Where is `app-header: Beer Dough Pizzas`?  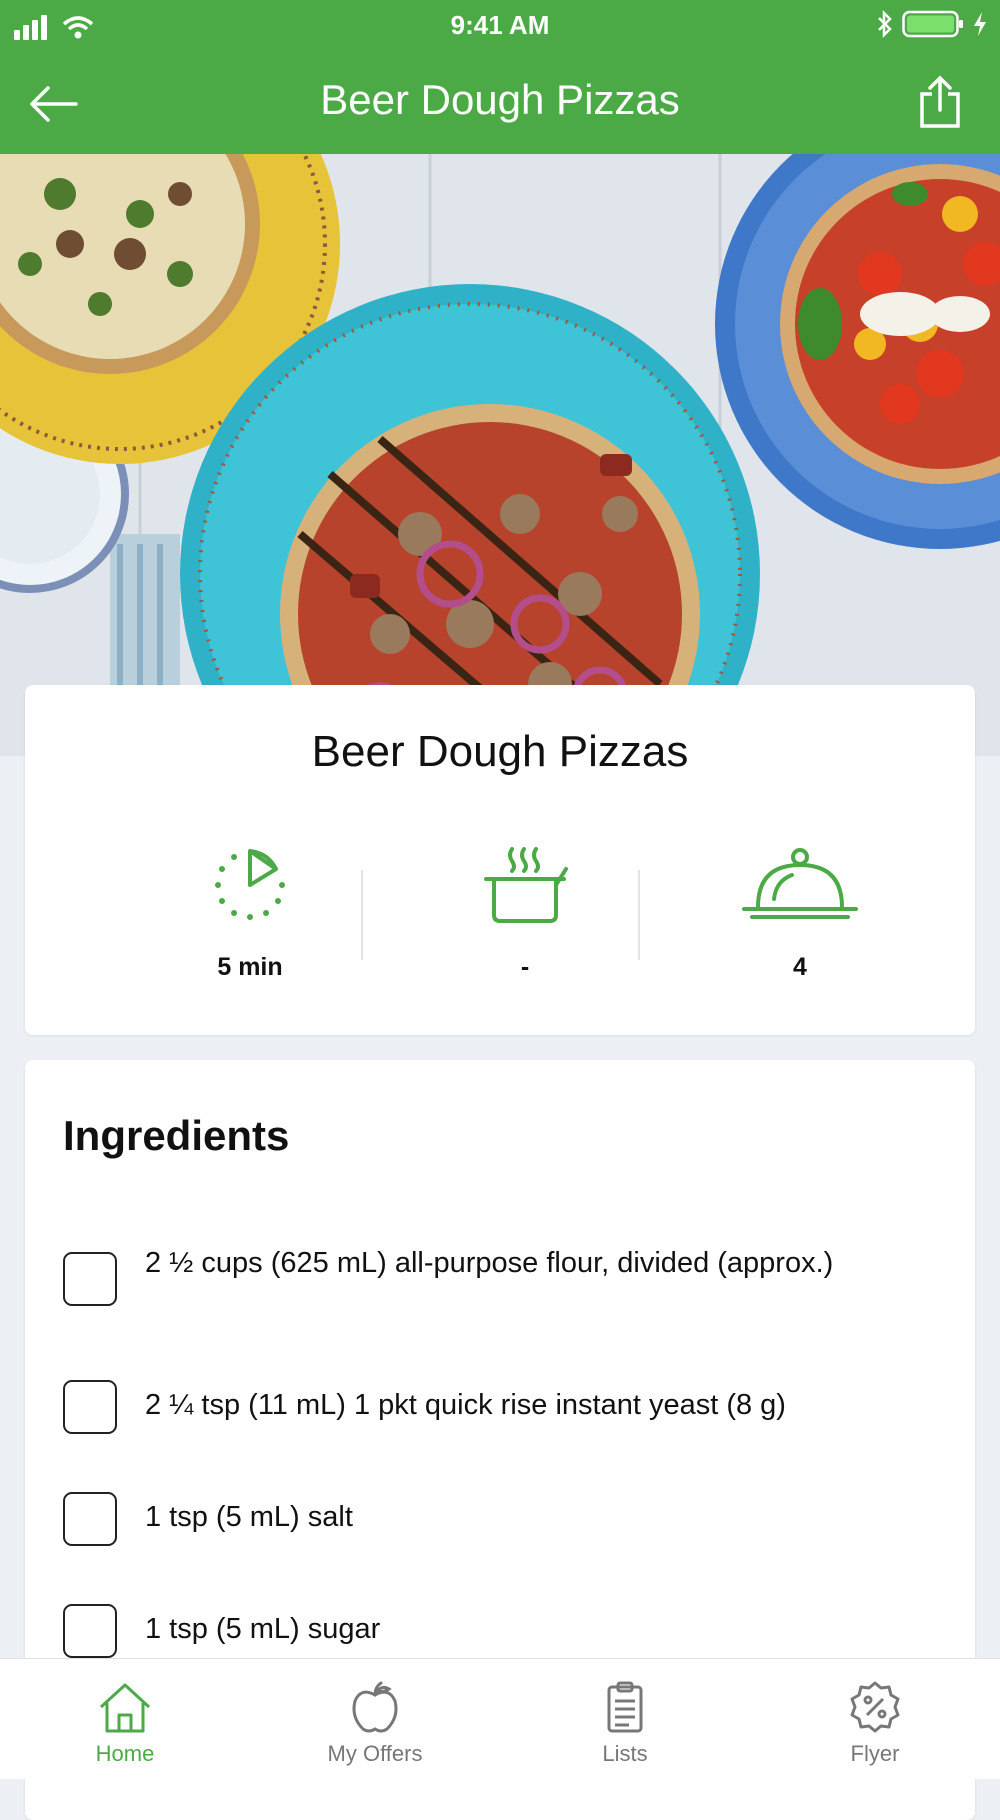
app-header: Beer Dough Pizzas is located at coordinates (500, 103).